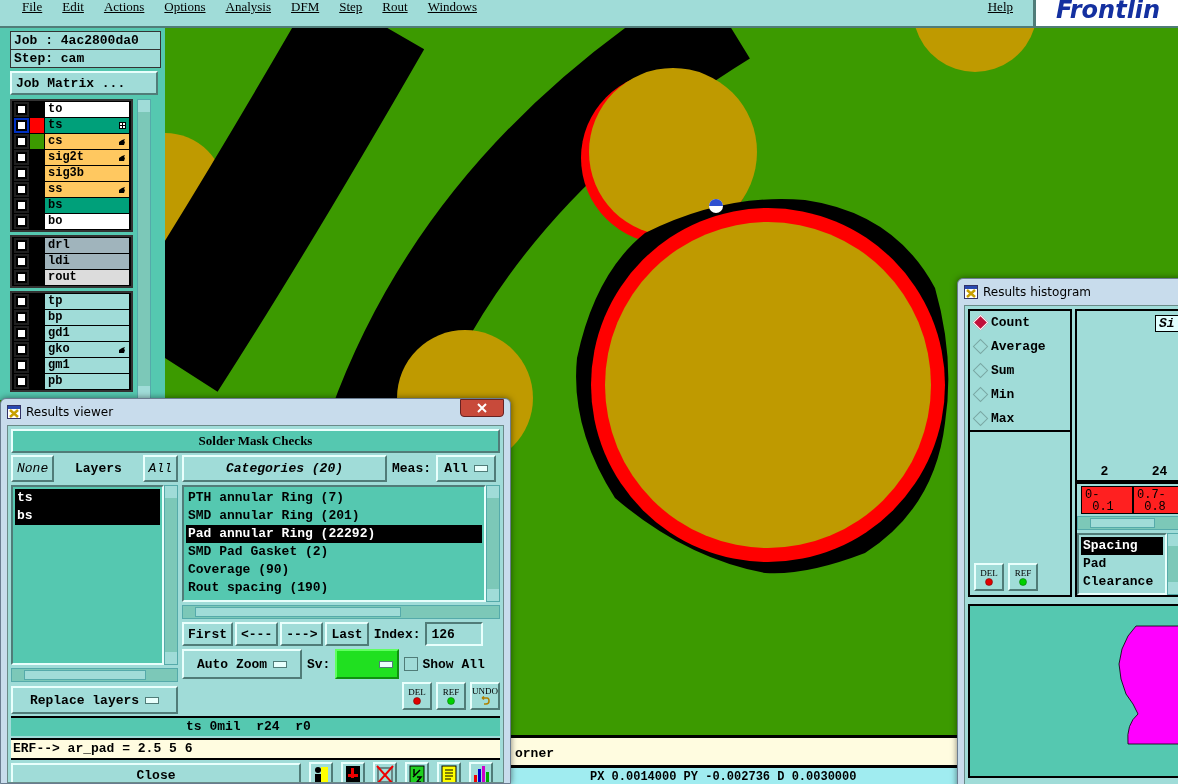 The height and width of the screenshot is (784, 1178). Describe the element at coordinates (1122, 582) in the screenshot. I see `measure-list-item: Clearance` at that location.